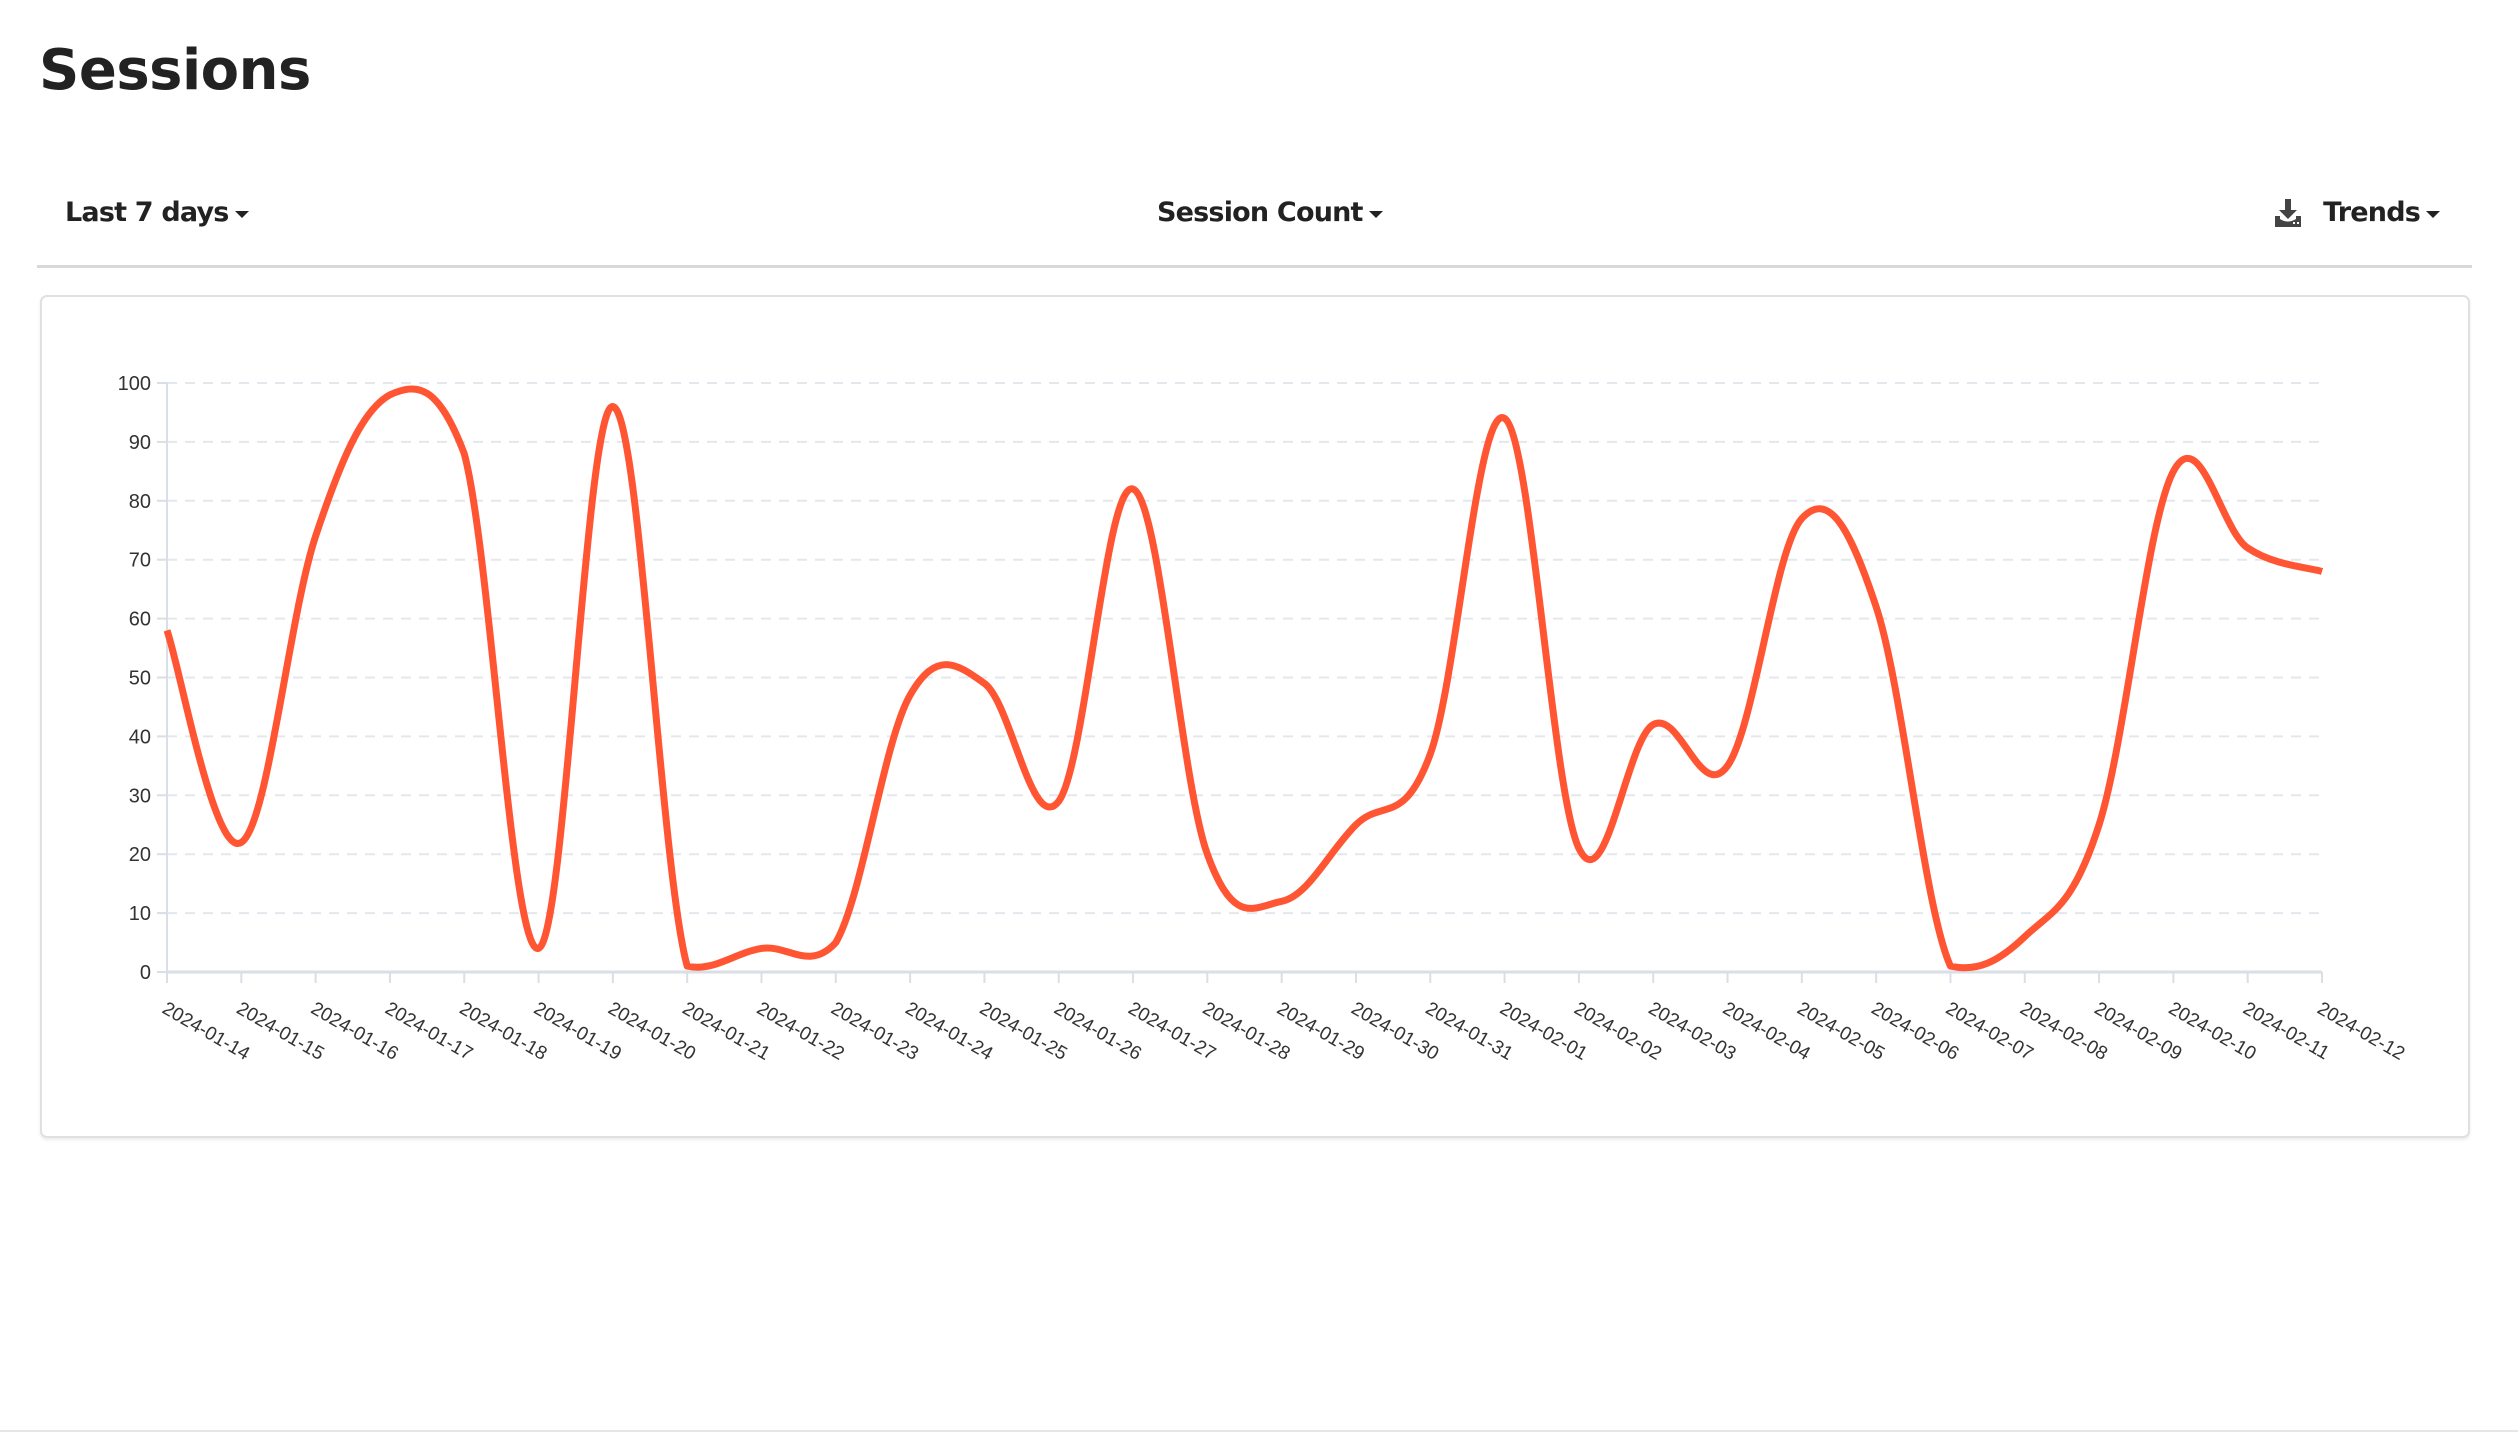 Image resolution: width=2518 pixels, height=1432 pixels. Describe the element at coordinates (140, 796) in the screenshot. I see `y-tick-label: 30` at that location.